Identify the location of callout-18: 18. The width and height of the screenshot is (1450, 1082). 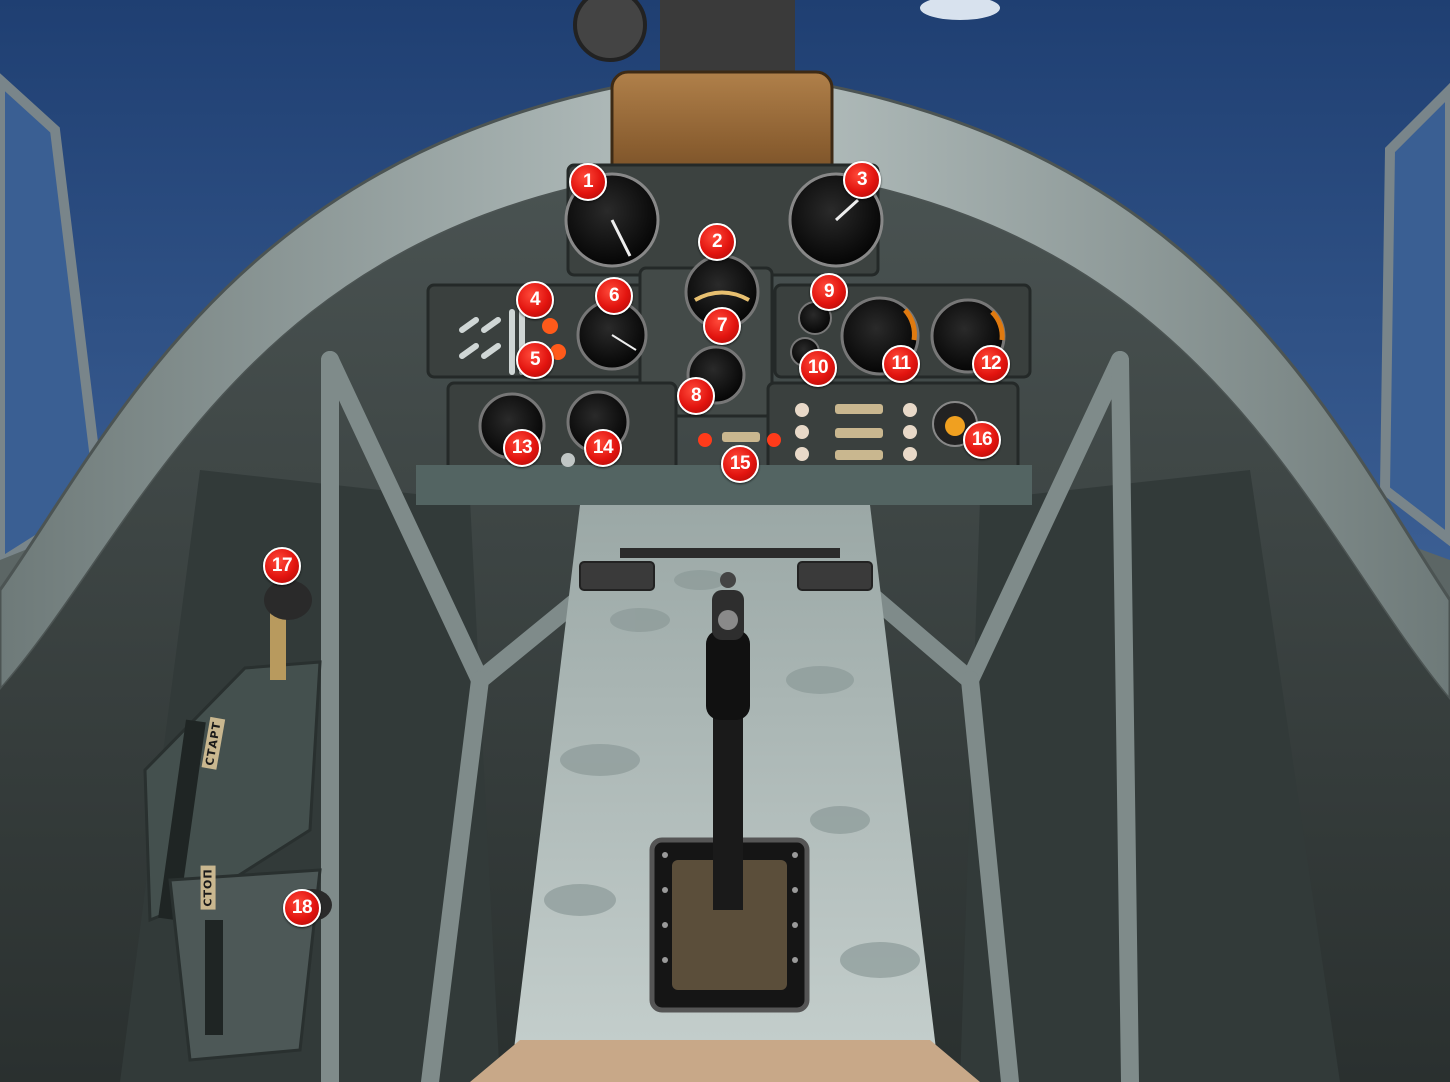
(302, 908).